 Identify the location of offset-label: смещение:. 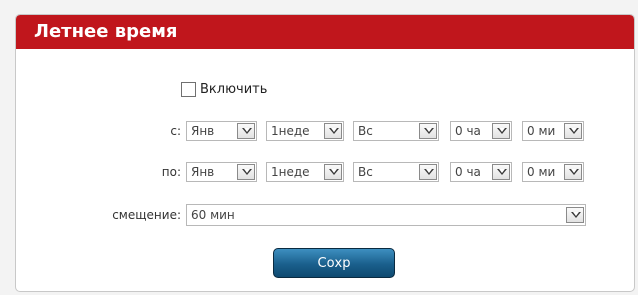
(146, 215).